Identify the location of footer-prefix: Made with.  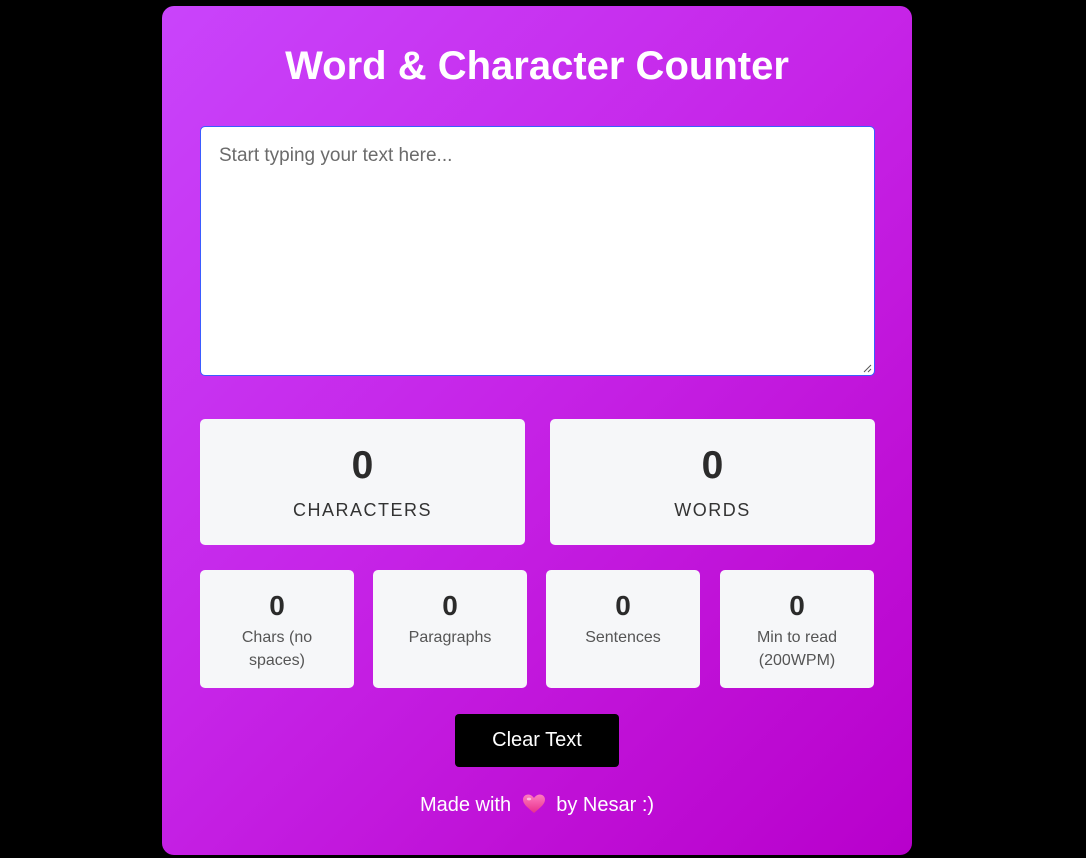
(465, 805).